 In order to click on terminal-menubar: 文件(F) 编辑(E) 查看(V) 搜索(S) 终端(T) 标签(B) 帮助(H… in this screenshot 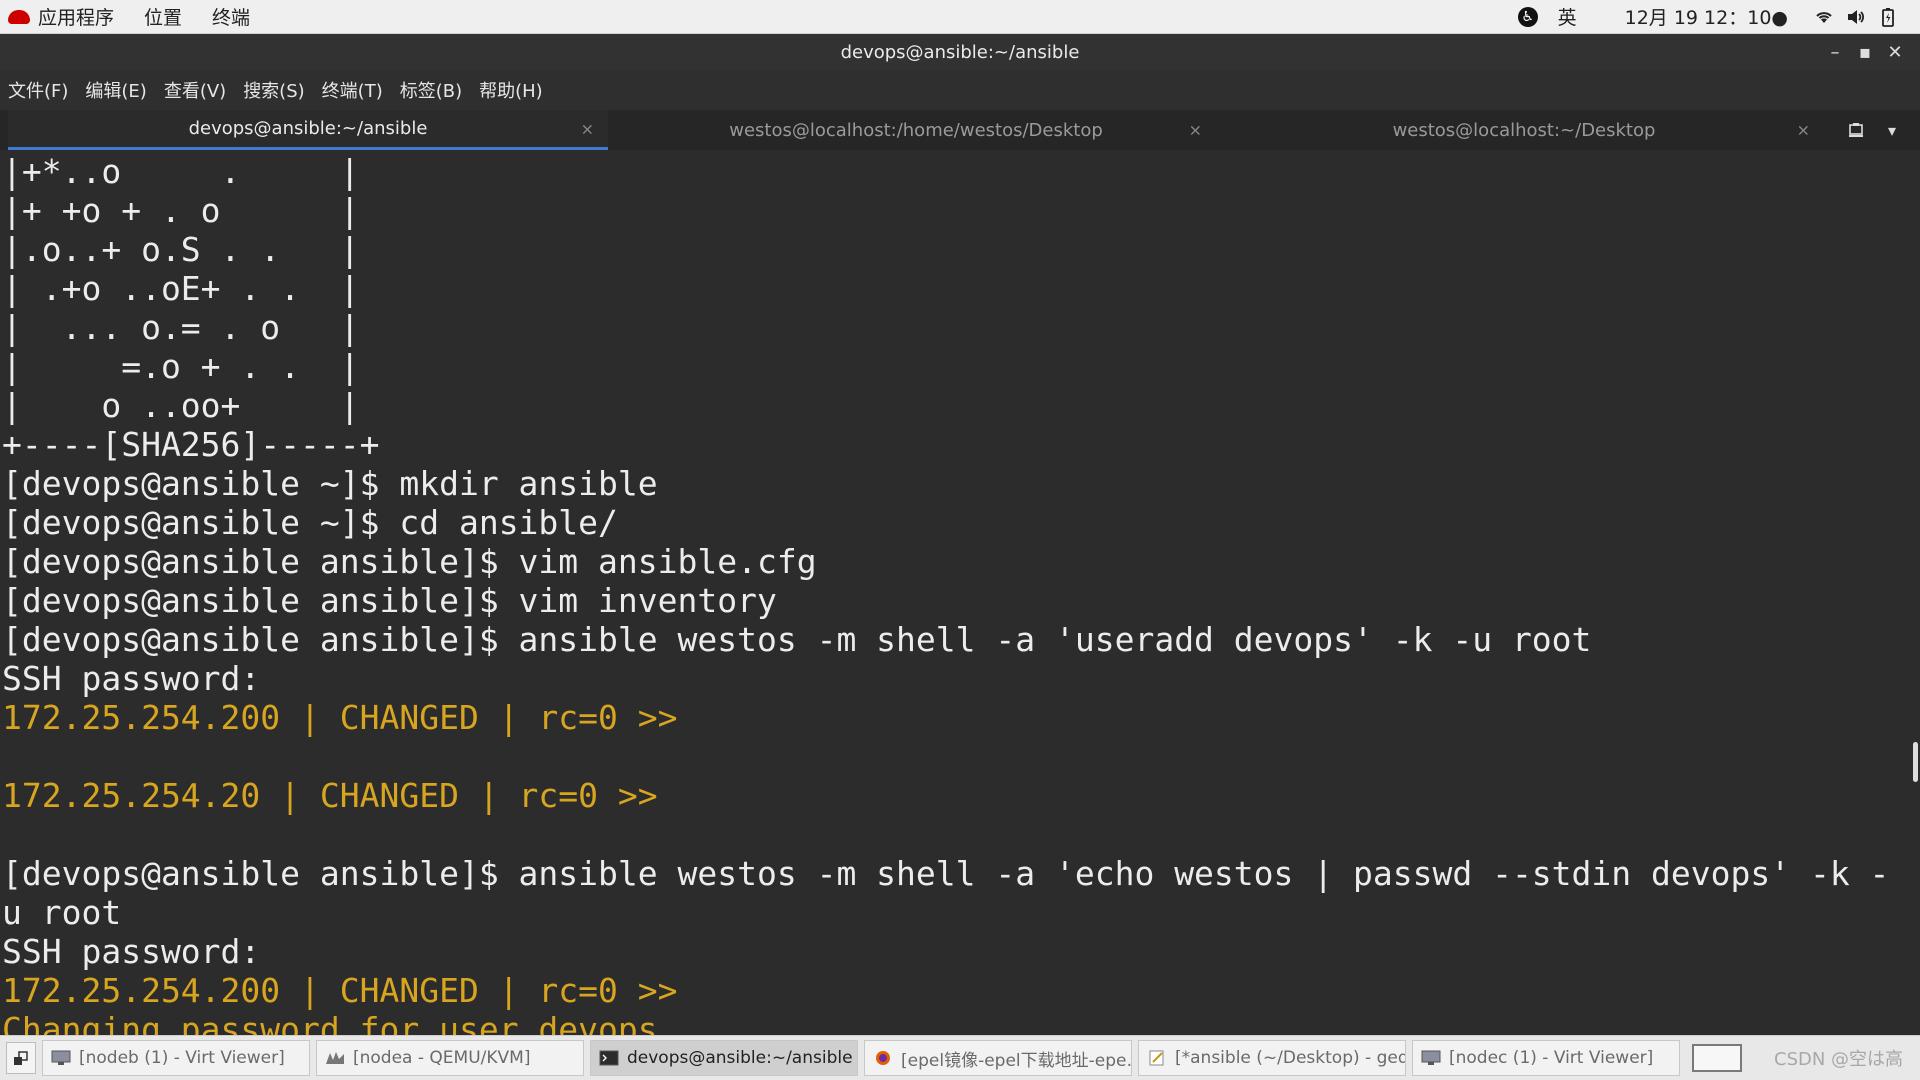, I will do `click(960, 90)`.